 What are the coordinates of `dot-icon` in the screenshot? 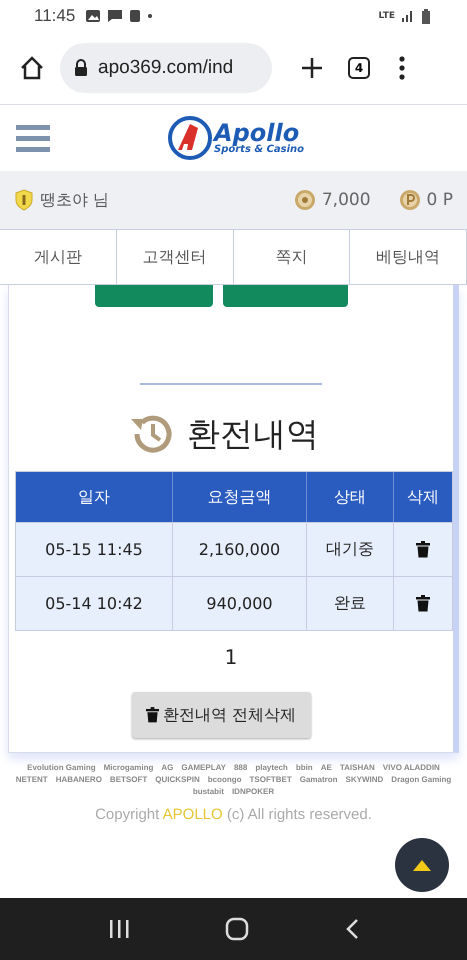 It's located at (150, 16).